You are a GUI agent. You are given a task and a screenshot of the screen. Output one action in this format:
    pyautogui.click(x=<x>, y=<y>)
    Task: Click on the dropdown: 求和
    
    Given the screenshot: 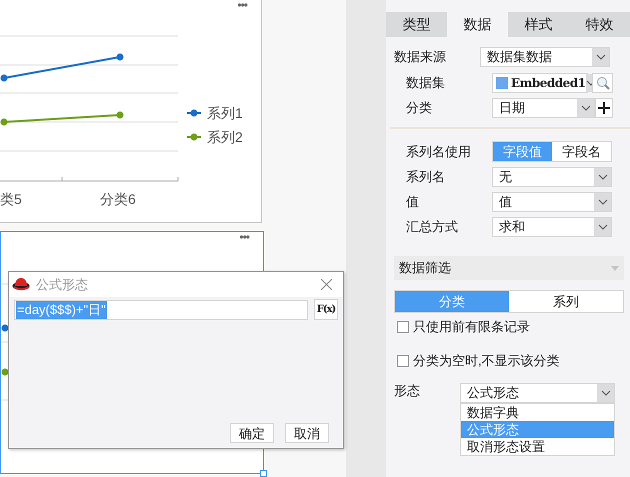 What is the action you would take?
    pyautogui.click(x=552, y=227)
    